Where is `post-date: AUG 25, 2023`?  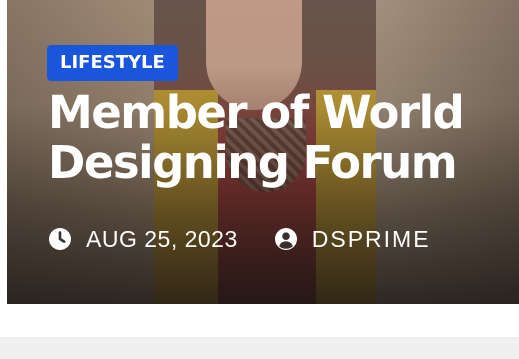 post-date: AUG 25, 2023 is located at coordinates (162, 239).